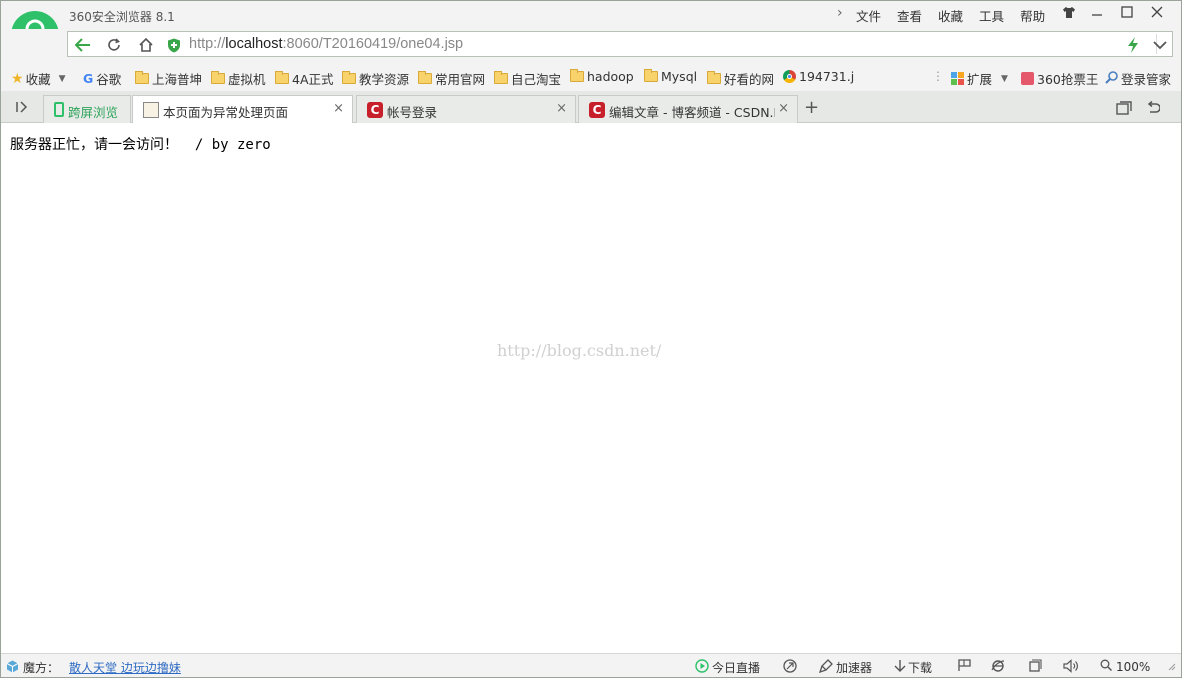 The height and width of the screenshot is (678, 1182). I want to click on refresh-icon, so click(114, 45).